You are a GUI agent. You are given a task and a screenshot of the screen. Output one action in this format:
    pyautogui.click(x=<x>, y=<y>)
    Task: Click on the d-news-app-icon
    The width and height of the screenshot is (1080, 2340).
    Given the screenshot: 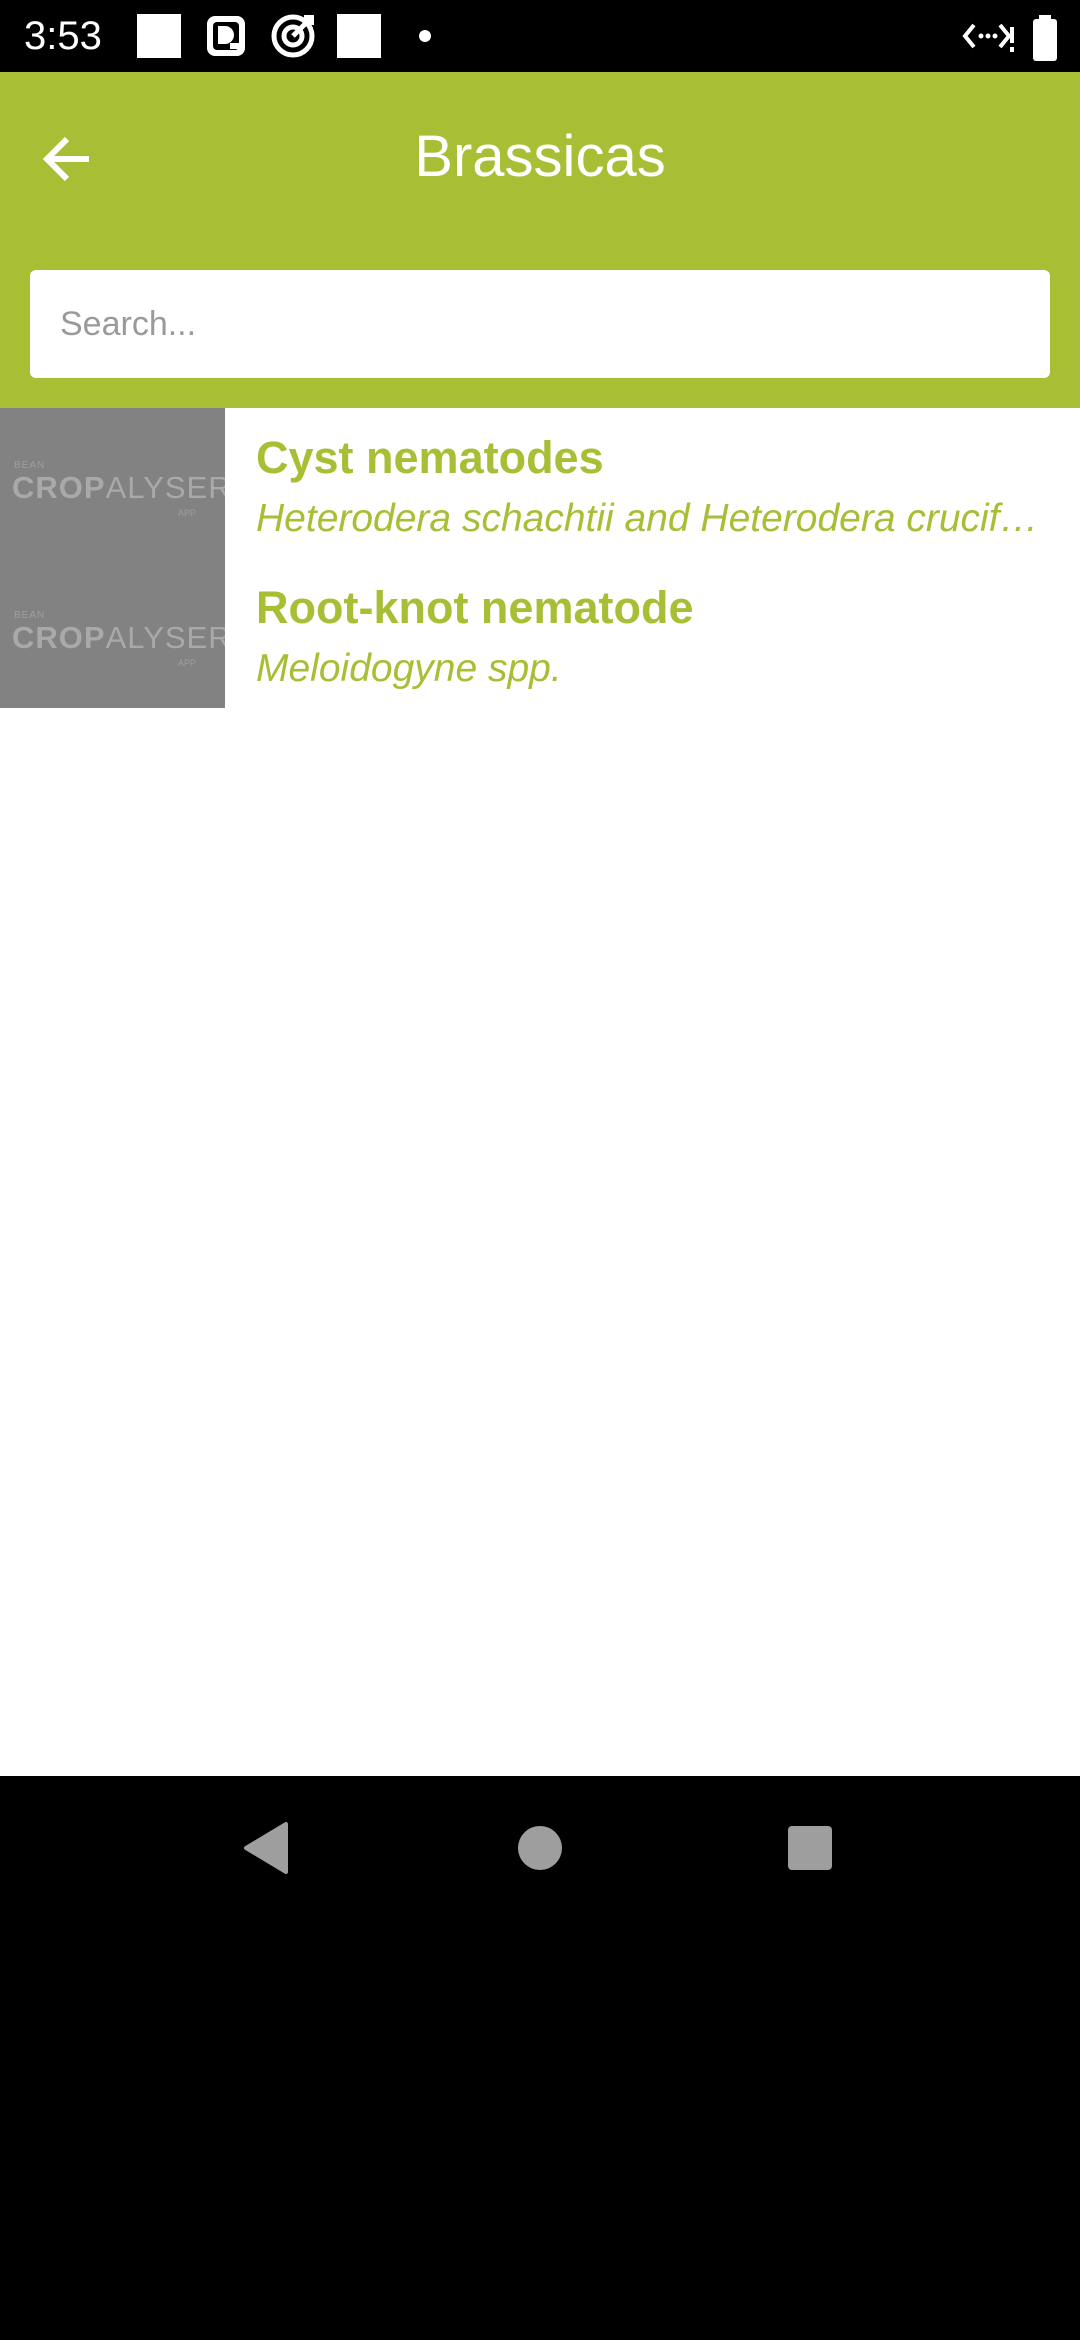 What is the action you would take?
    pyautogui.click(x=226, y=36)
    